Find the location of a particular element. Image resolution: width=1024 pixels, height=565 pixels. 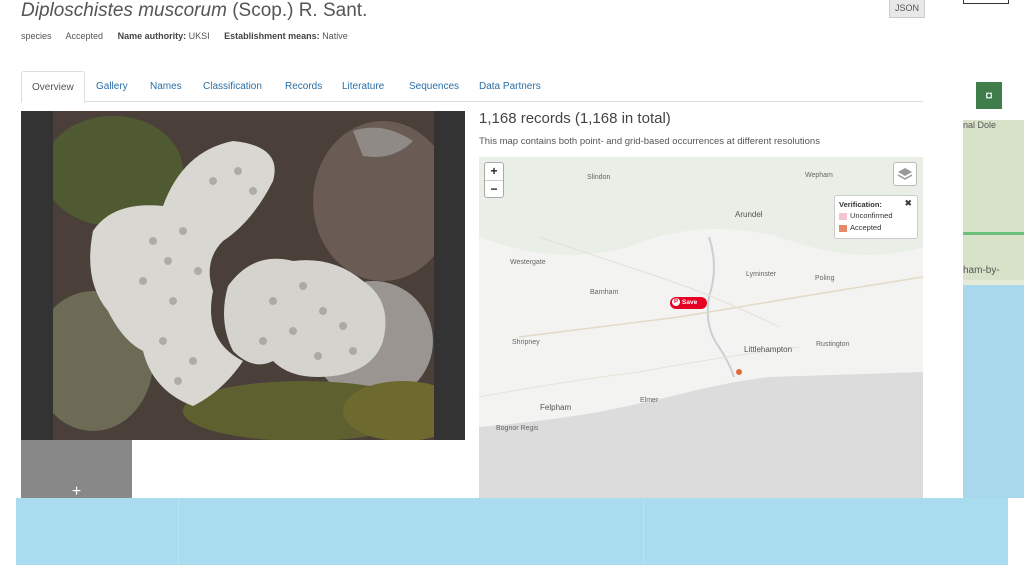

json-button: JSON is located at coordinates (907, 9).